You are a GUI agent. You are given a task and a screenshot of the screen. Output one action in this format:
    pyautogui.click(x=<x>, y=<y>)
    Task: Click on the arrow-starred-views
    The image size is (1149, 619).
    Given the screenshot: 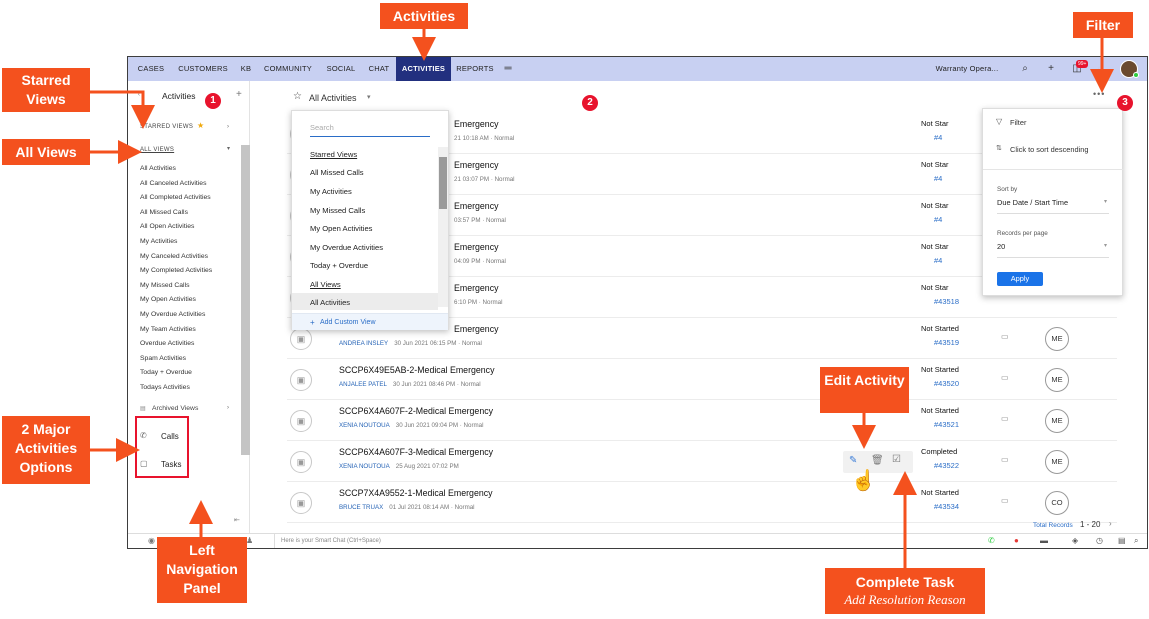 What is the action you would take?
    pyautogui.click(x=122, y=109)
    